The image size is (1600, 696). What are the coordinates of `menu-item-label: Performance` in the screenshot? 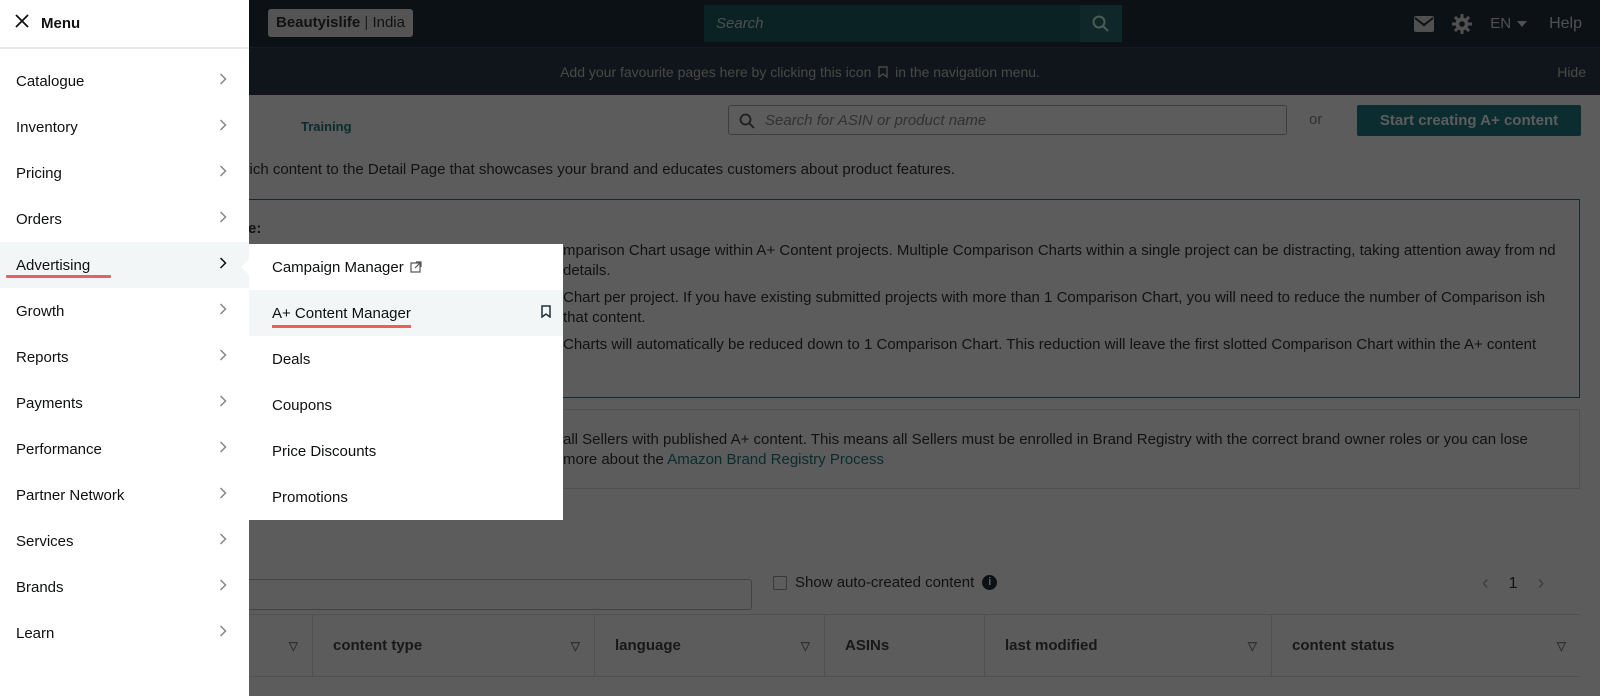 It's located at (59, 449).